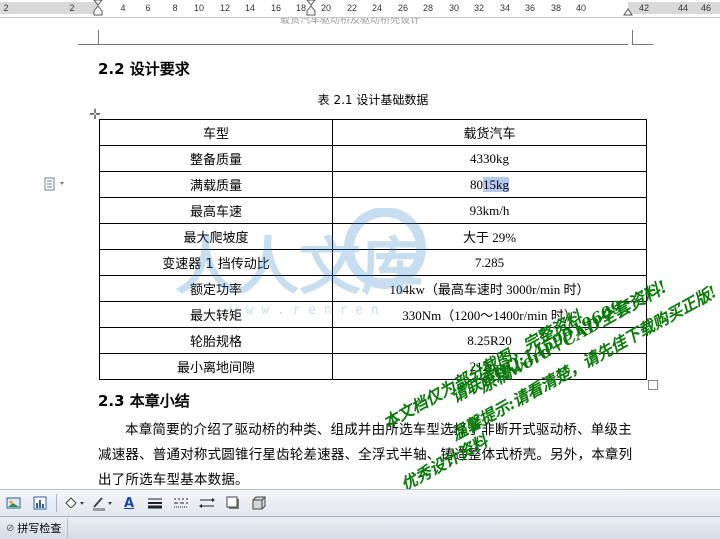 The width and height of the screenshot is (720, 539). What do you see at coordinates (402, 8) in the screenshot?
I see `ruler-tick: 26` at bounding box center [402, 8].